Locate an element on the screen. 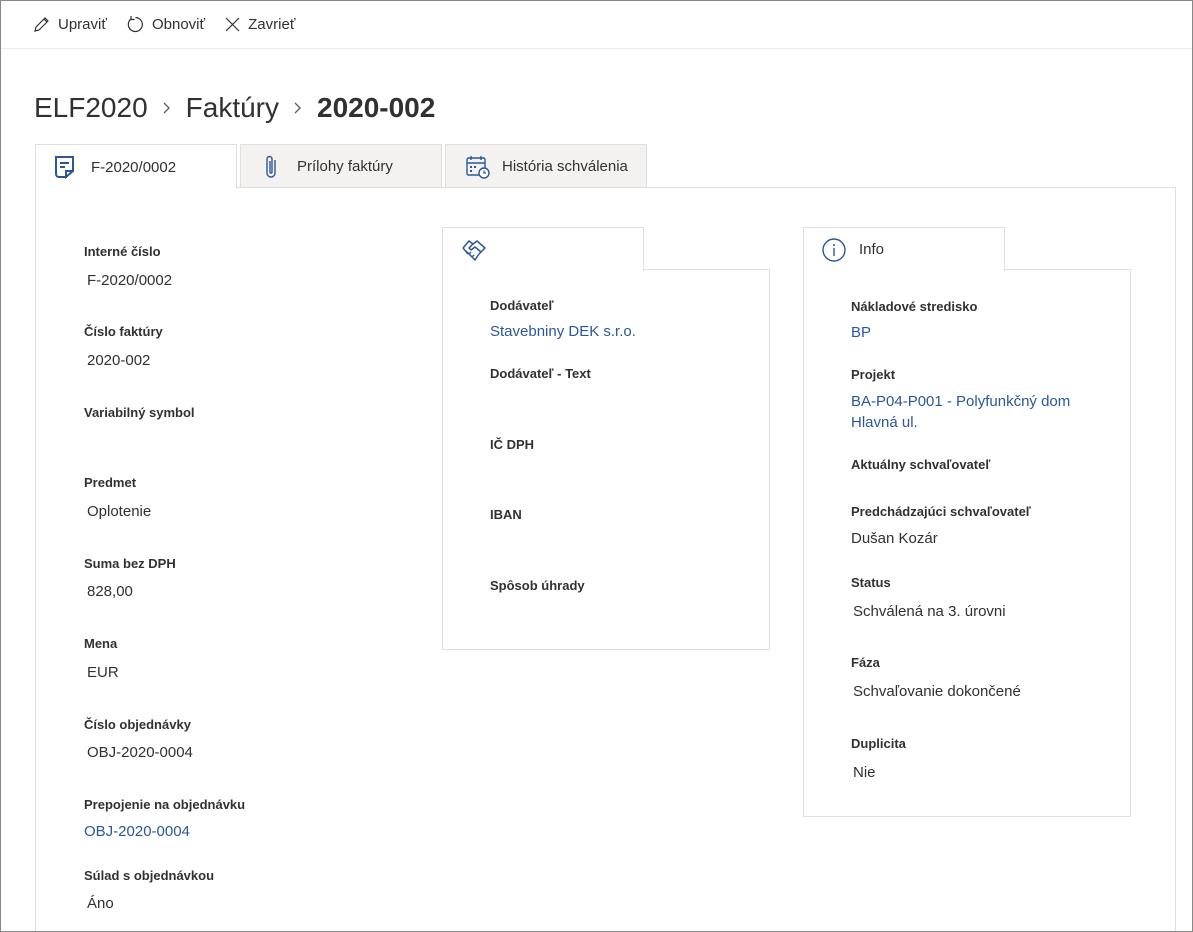 The height and width of the screenshot is (932, 1193). field-label-current-approver: Aktuálny schvaľovateľ is located at coordinates (921, 464).